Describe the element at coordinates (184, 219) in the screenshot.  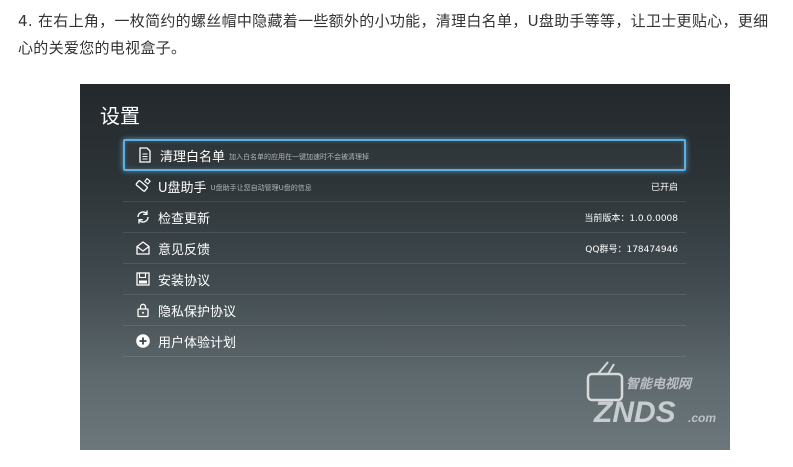
I see `menu-item-label: 检查更新` at that location.